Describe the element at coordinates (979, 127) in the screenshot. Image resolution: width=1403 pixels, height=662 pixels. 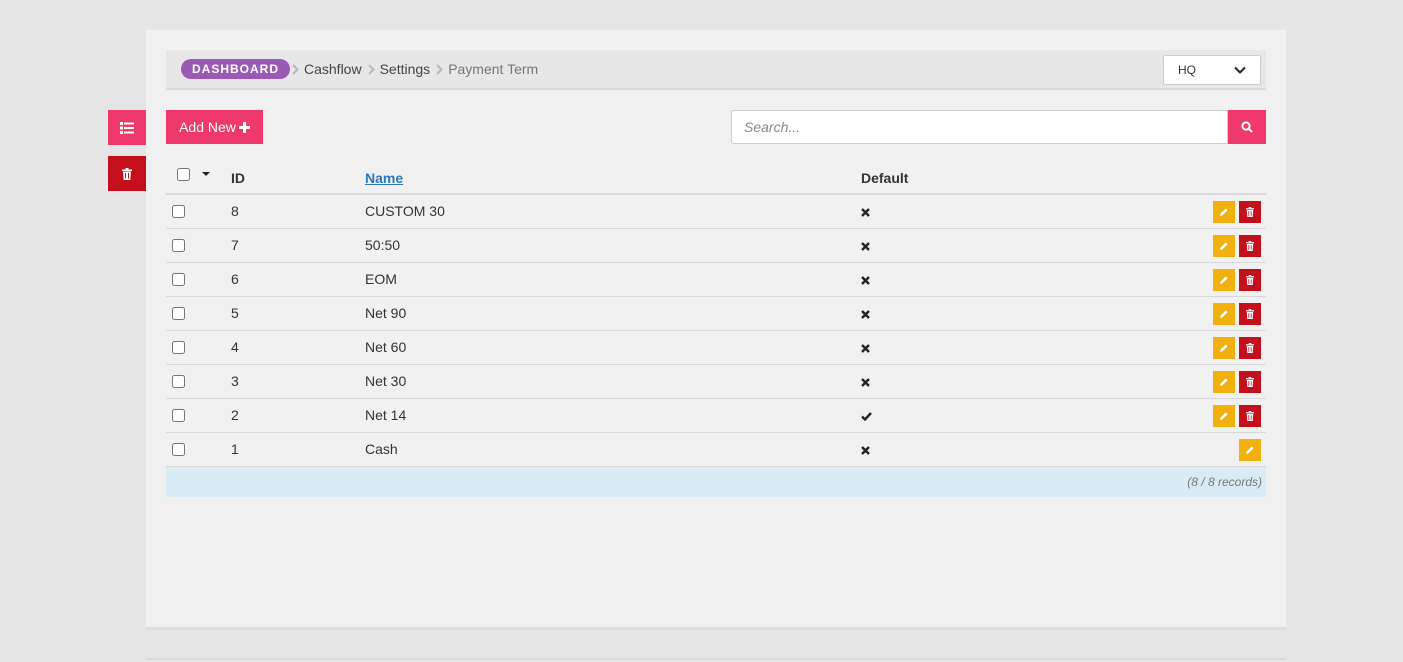
I see `search-input` at that location.